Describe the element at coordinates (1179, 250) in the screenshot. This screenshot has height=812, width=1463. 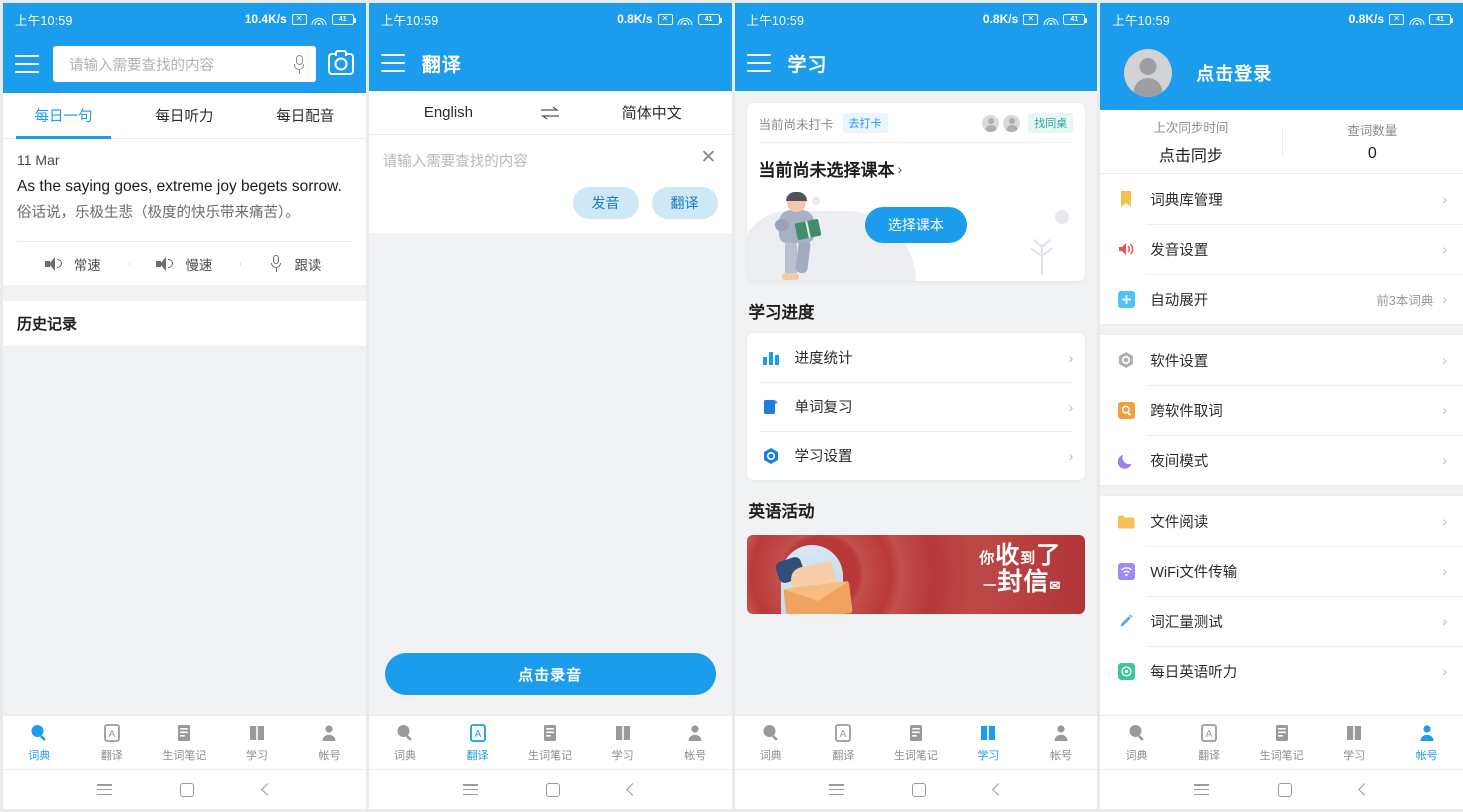
I see `setting-label: 发音设置` at that location.